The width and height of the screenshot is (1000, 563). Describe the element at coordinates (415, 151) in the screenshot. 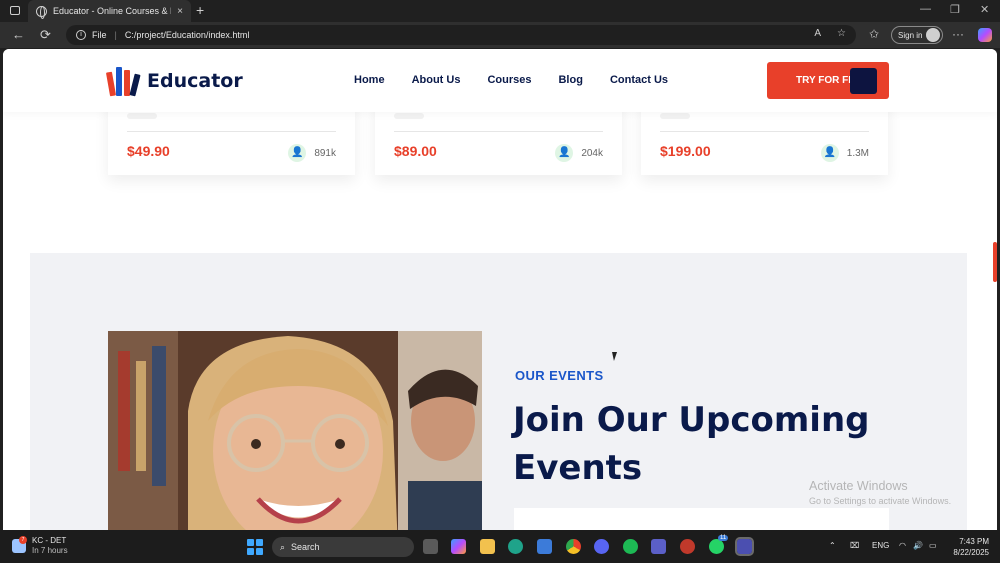

I see `course-price: $89.00` at that location.